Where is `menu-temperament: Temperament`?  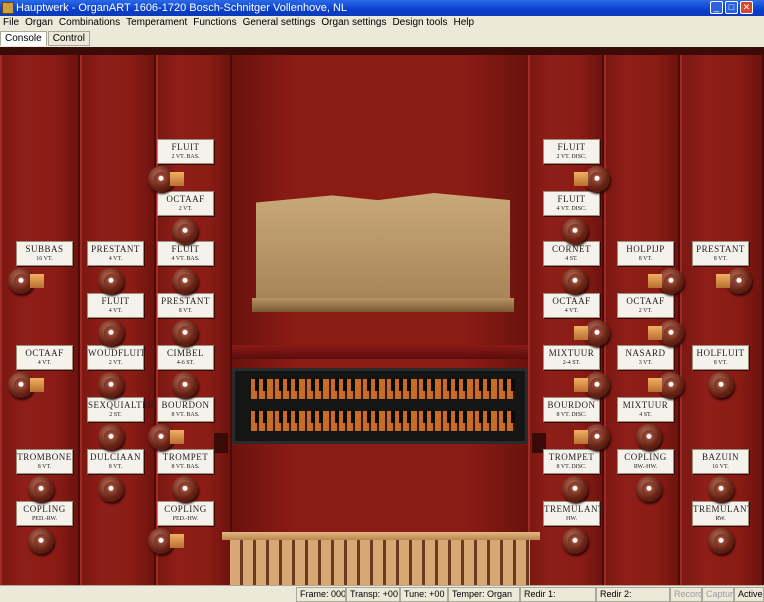
menu-temperament: Temperament is located at coordinates (156, 23).